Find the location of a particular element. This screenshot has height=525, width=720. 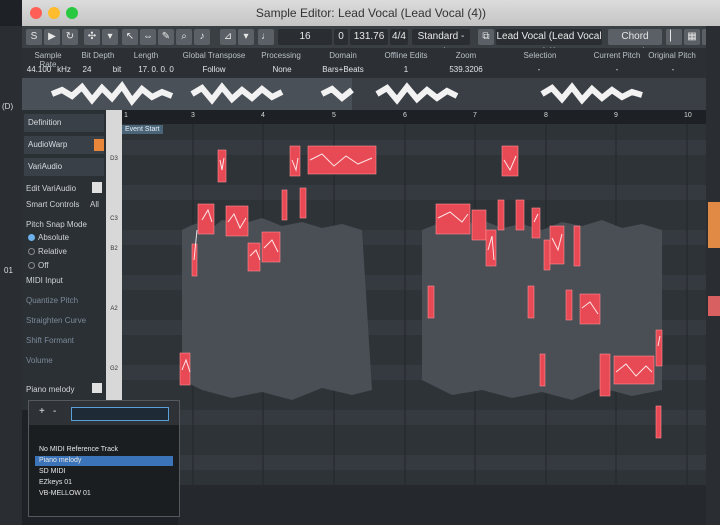

radio-absolute is located at coordinates (31, 237).